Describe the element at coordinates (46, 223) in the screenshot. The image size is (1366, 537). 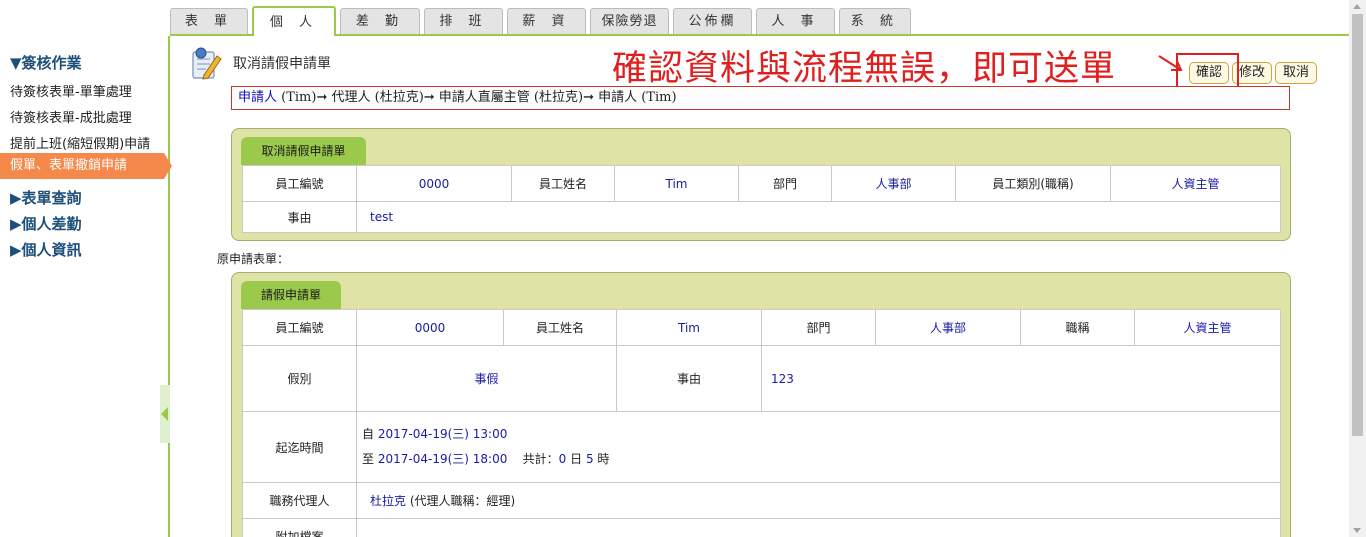
I see `sidebar-section-personal-attendance: ▶個人差勤` at that location.